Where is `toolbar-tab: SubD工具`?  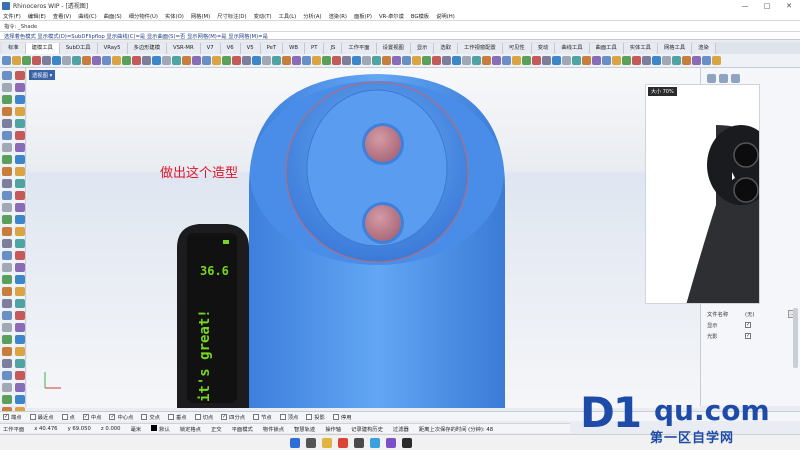
toolbar-tab: SubD工具 is located at coordinates (78, 48).